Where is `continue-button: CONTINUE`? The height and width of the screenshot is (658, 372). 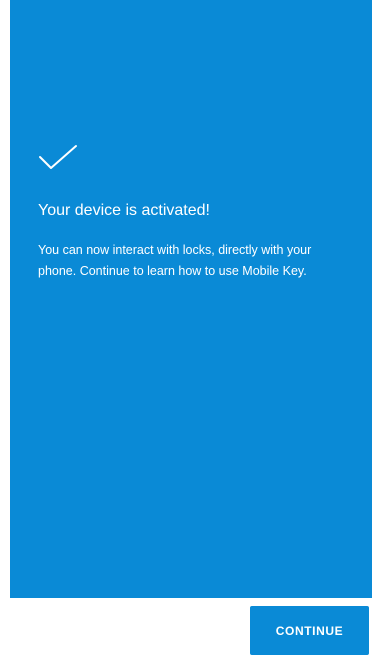 continue-button: CONTINUE is located at coordinates (309, 630).